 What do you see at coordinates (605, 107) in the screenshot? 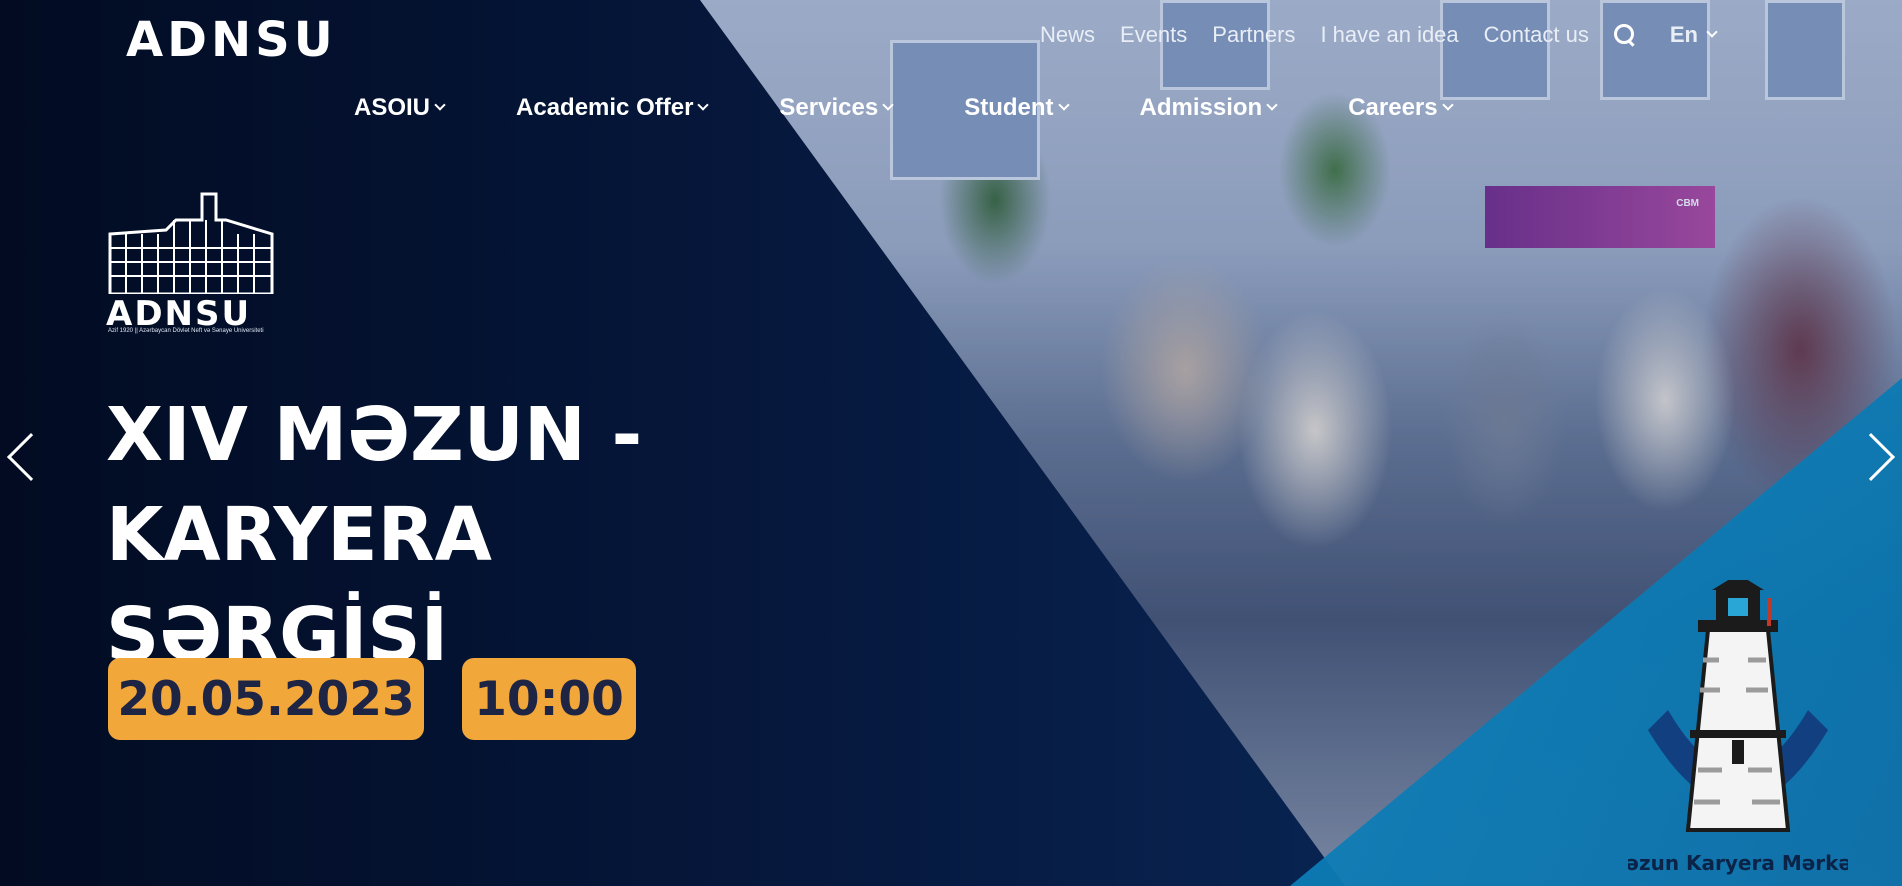
I see `nav-item-label: Academic Offer` at bounding box center [605, 107].